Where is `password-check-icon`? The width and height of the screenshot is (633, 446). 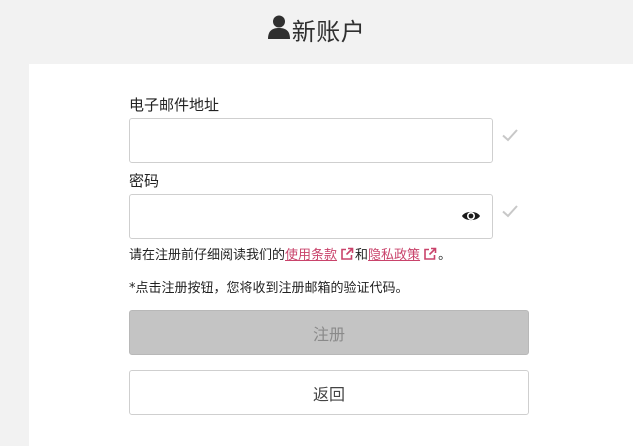
password-check-icon is located at coordinates (510, 211).